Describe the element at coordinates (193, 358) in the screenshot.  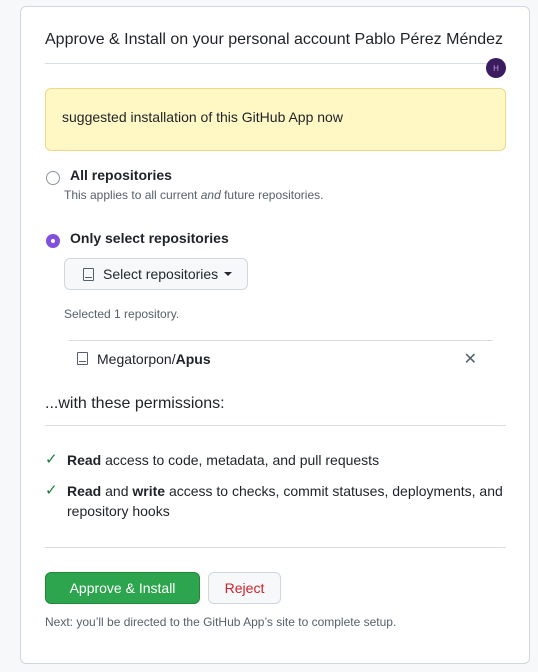
I see `repo-name: Apus` at that location.